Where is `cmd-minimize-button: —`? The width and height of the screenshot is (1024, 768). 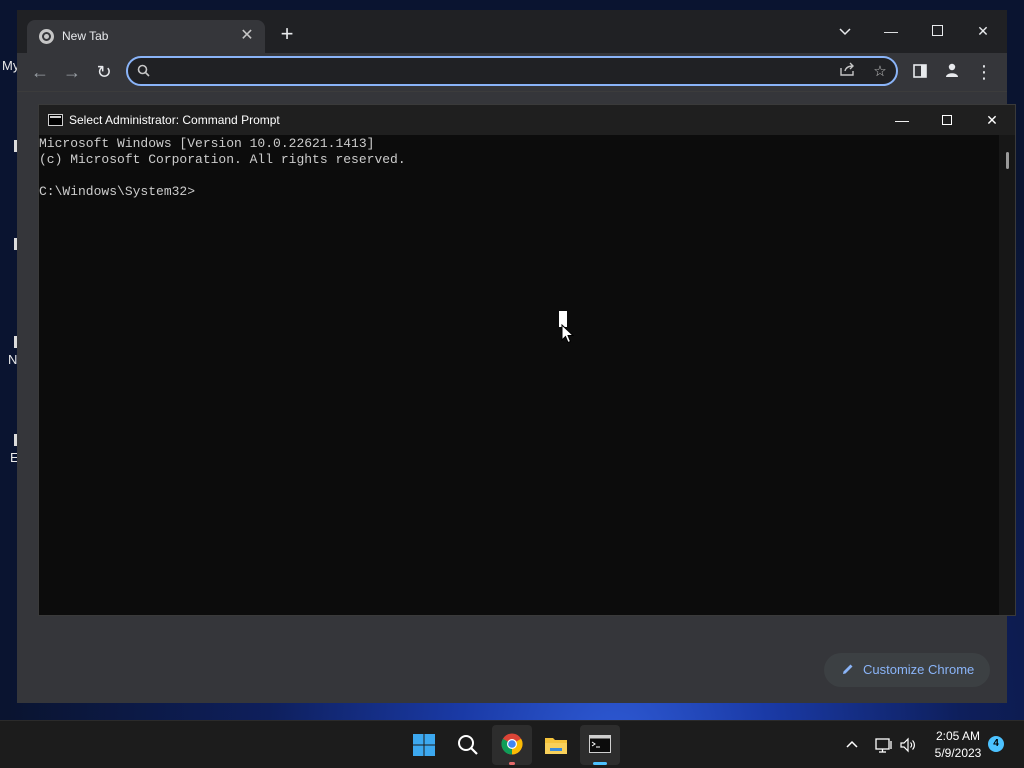 cmd-minimize-button: — is located at coordinates (902, 120).